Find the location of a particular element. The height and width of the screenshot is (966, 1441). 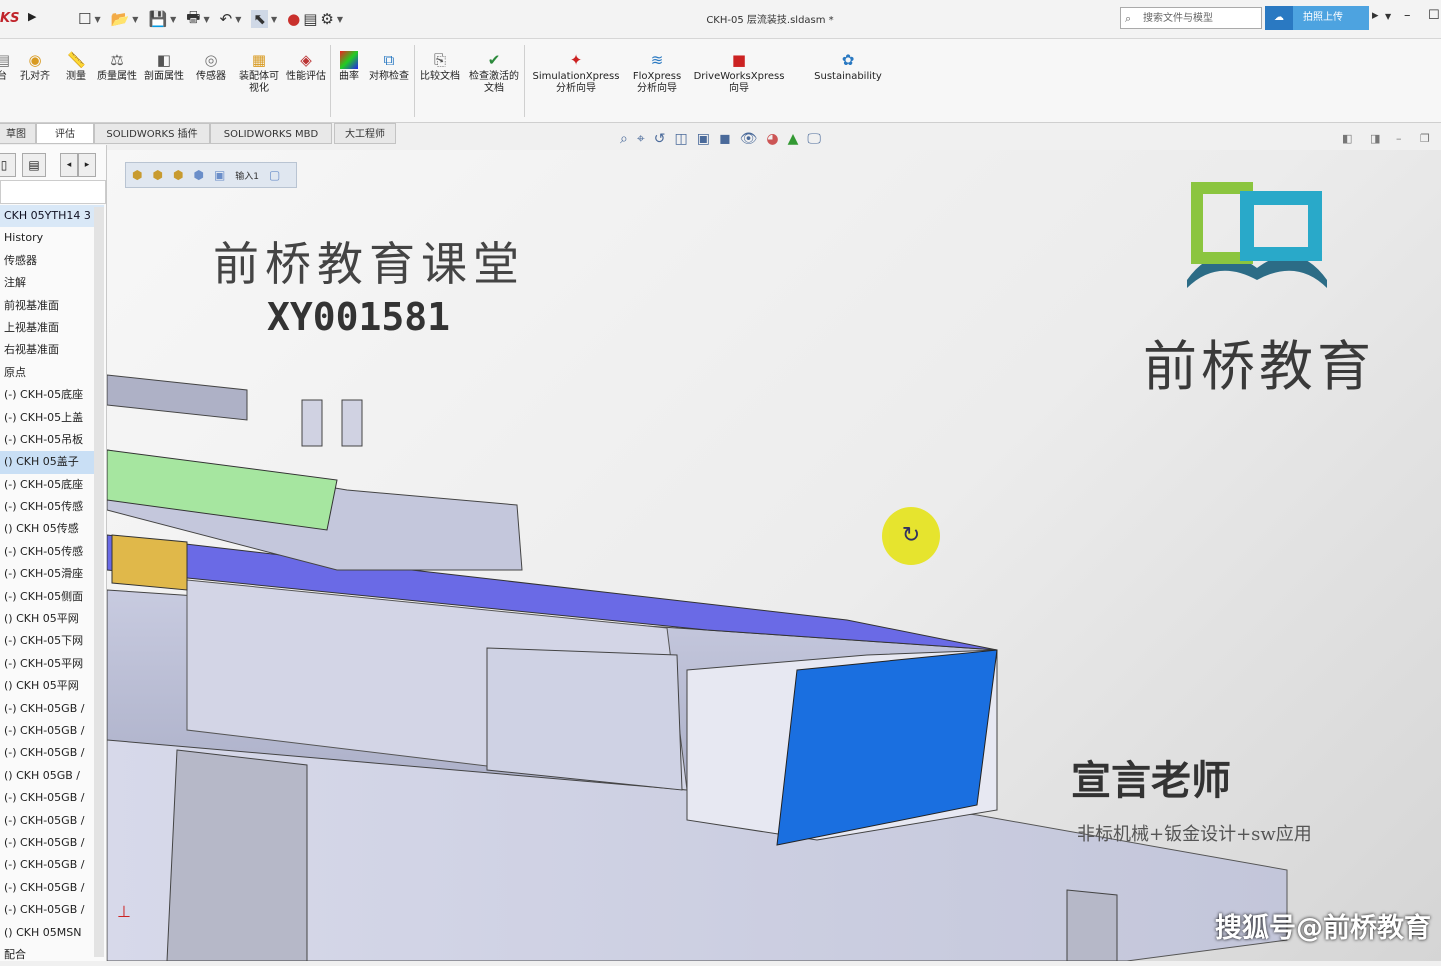

tree-item: (-) CKH-05下网 is located at coordinates (52, 641).